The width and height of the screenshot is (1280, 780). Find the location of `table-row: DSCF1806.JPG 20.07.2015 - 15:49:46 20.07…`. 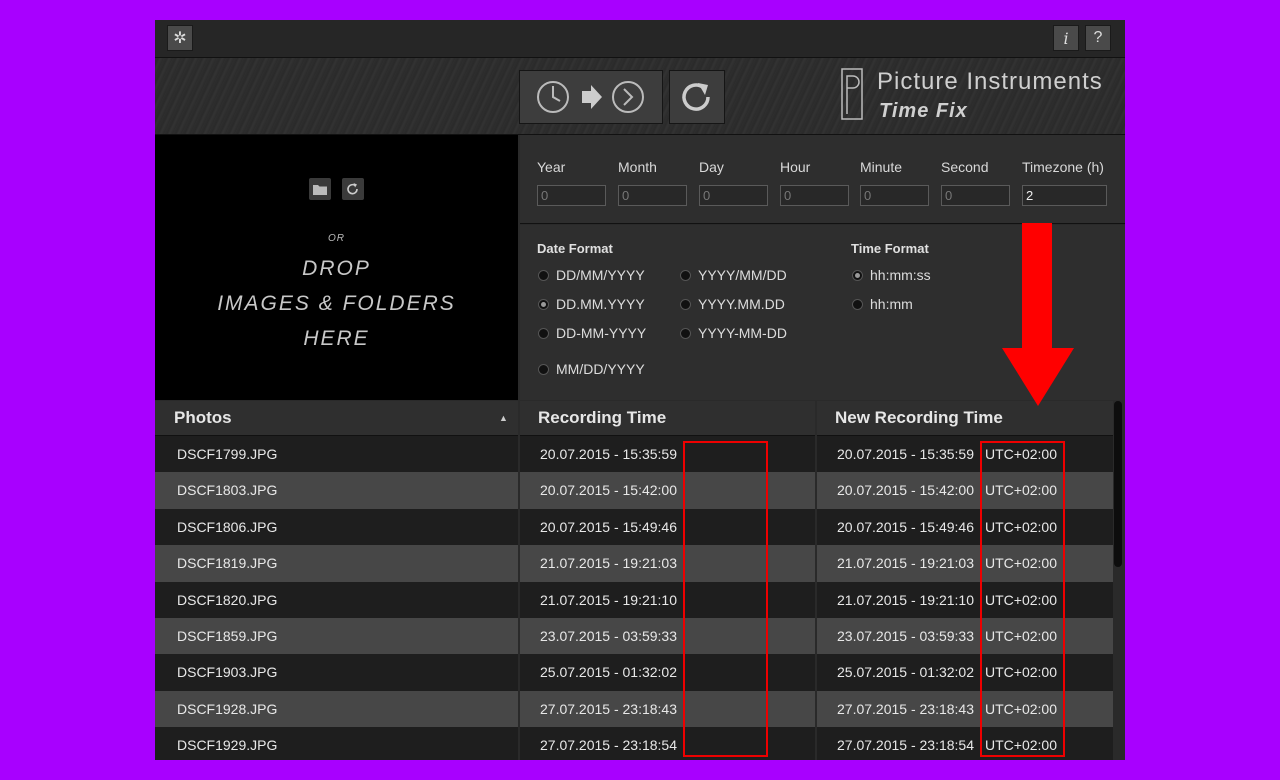

table-row: DSCF1806.JPG 20.07.2015 - 15:49:46 20.07… is located at coordinates (634, 527).